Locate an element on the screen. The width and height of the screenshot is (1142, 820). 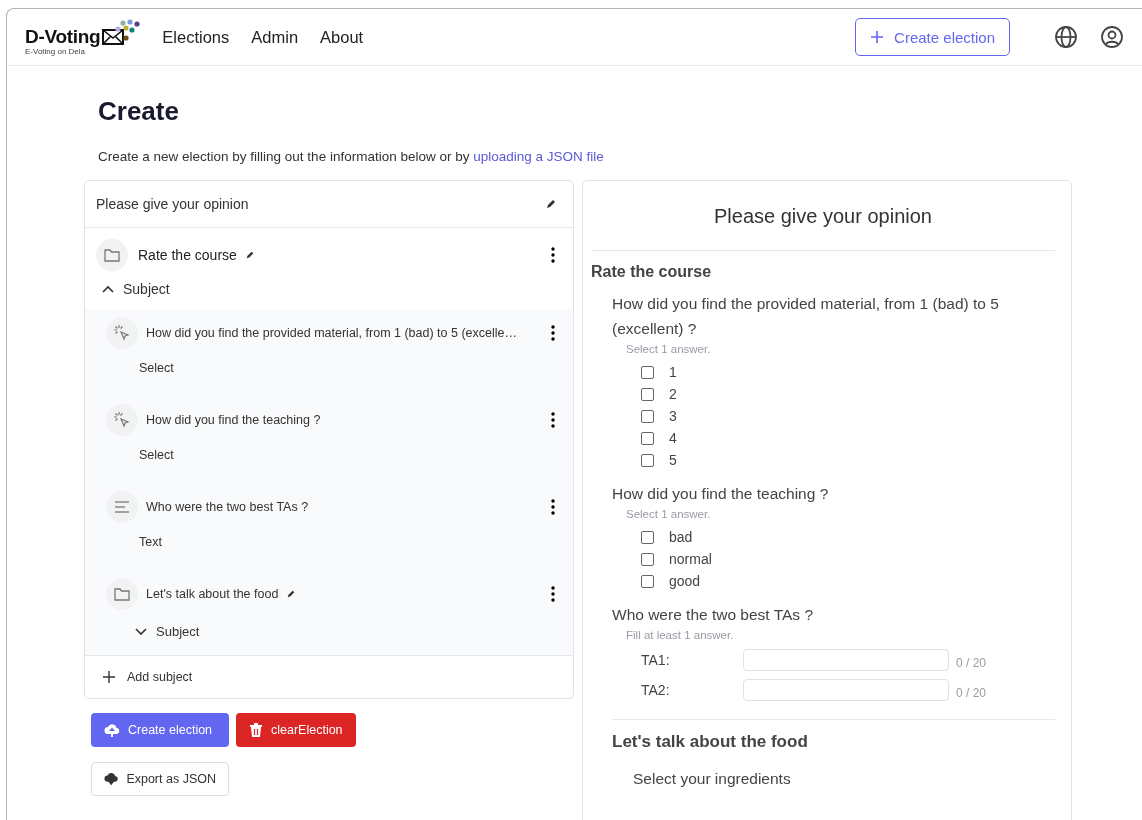
chevron-up-icon is located at coordinates (108, 289).